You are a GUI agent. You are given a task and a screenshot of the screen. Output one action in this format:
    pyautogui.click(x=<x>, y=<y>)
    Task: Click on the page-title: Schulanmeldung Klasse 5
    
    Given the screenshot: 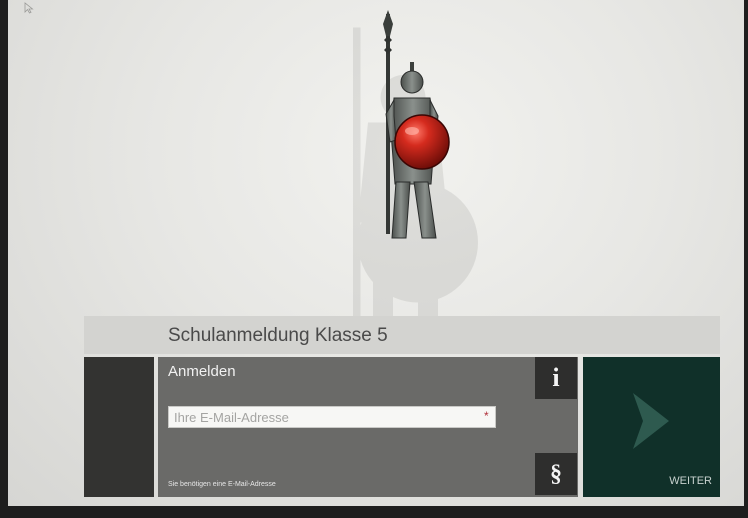 What is the action you would take?
    pyautogui.click(x=278, y=335)
    